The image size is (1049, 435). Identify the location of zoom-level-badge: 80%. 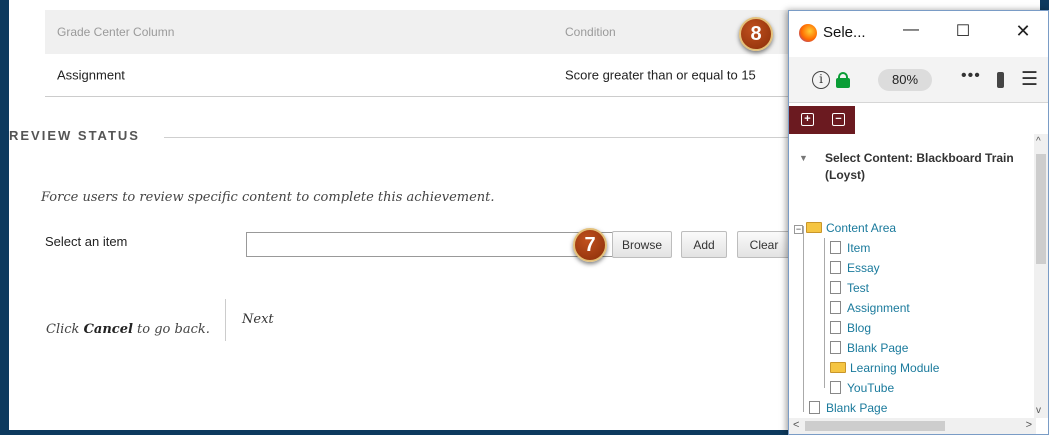
(905, 80).